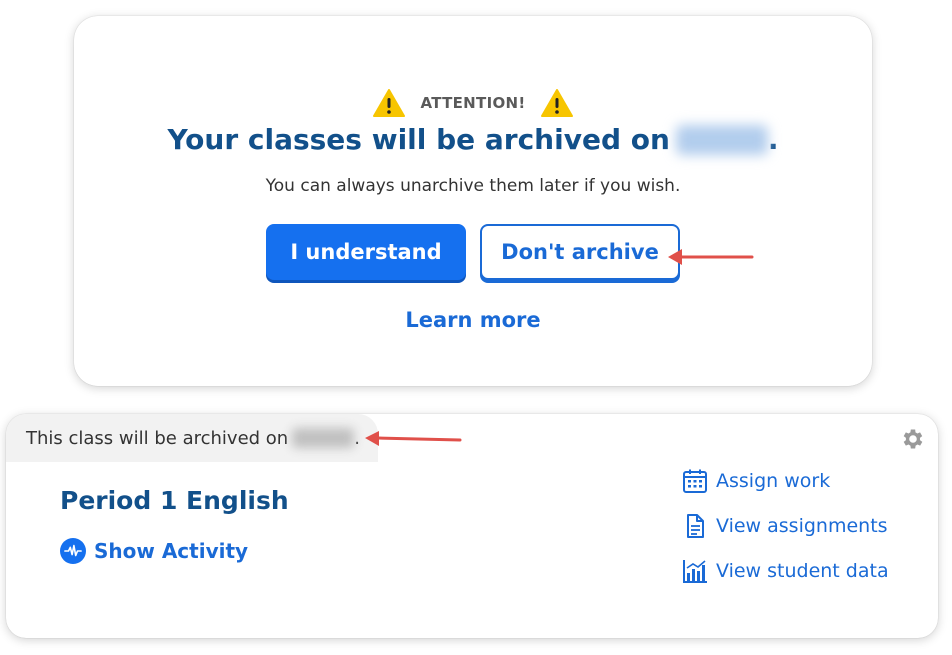 This screenshot has width=952, height=655. Describe the element at coordinates (171, 551) in the screenshot. I see `show-activity-label: Show Activity` at that location.